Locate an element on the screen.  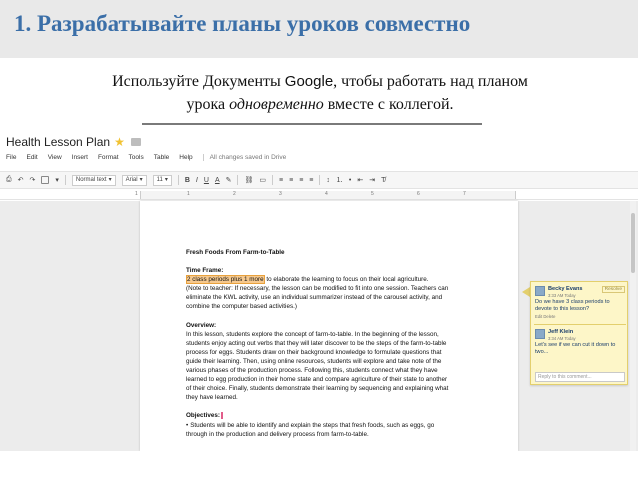
size-select: 11 ▾ is located at coordinates (162, 180).